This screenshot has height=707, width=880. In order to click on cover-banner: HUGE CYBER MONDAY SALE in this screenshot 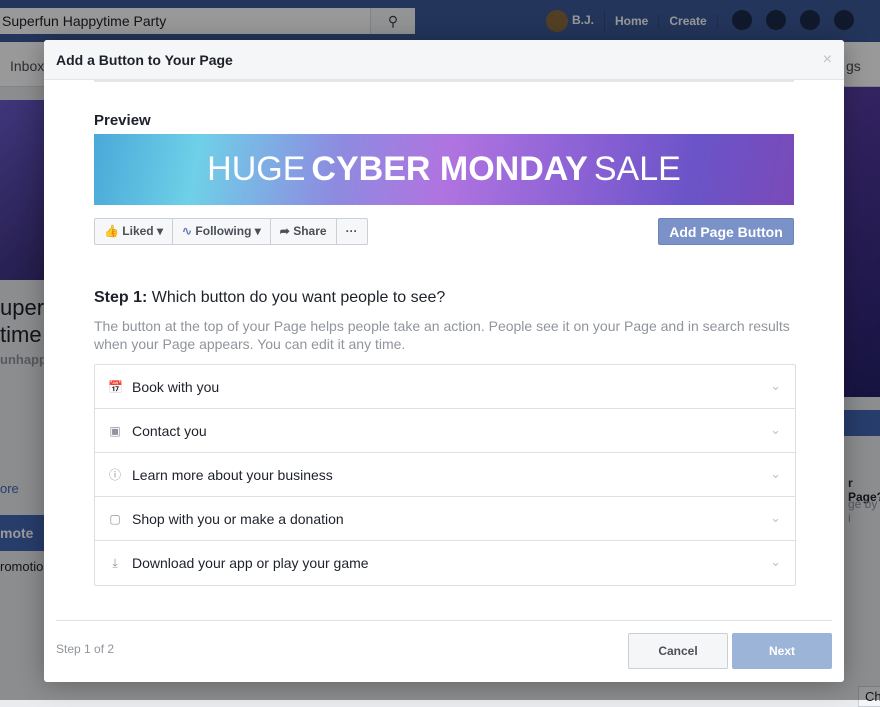, I will do `click(444, 169)`.